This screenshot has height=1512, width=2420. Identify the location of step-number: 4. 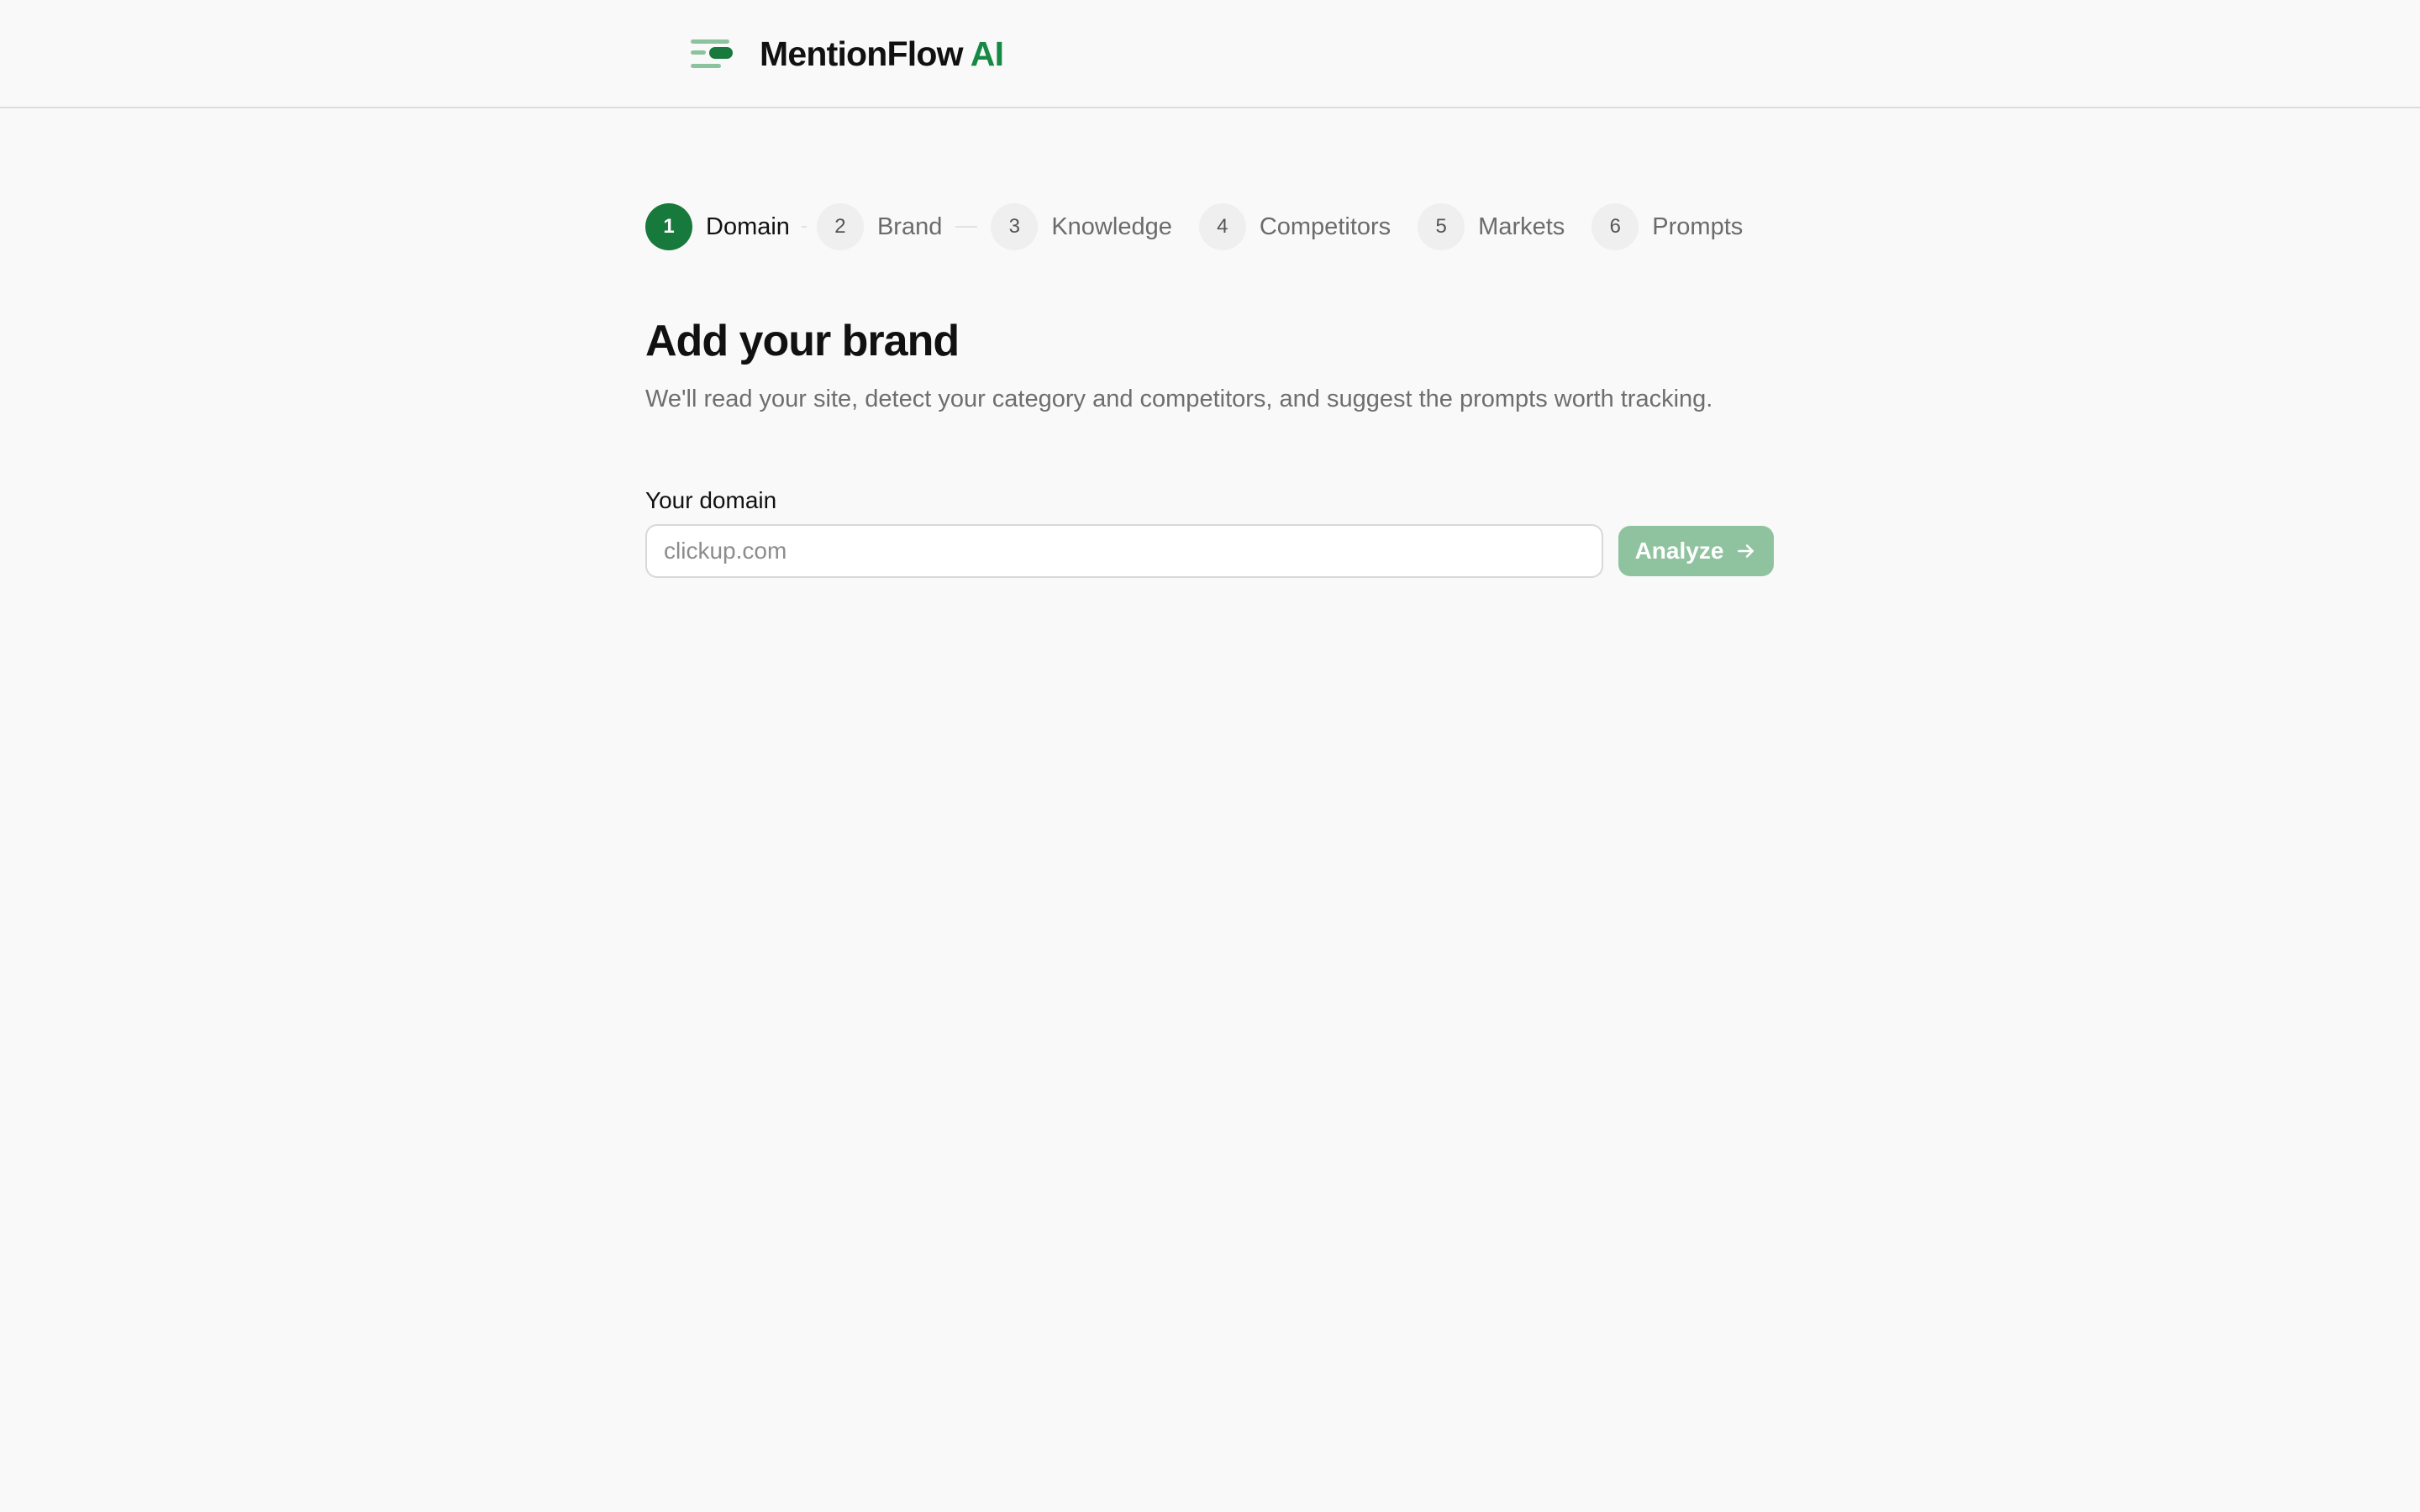
(1222, 226).